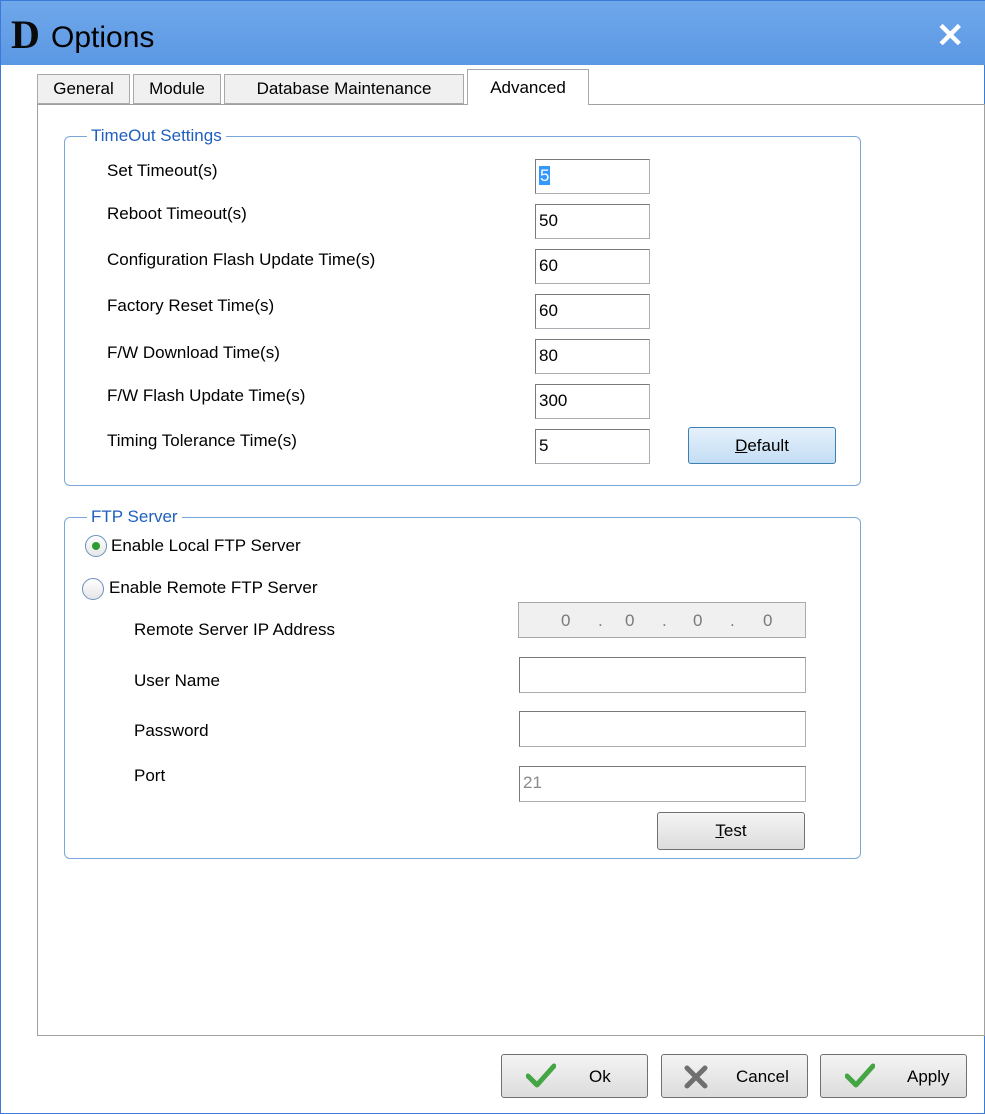  What do you see at coordinates (893, 1076) in the screenshot?
I see `apply-button: Apply` at bounding box center [893, 1076].